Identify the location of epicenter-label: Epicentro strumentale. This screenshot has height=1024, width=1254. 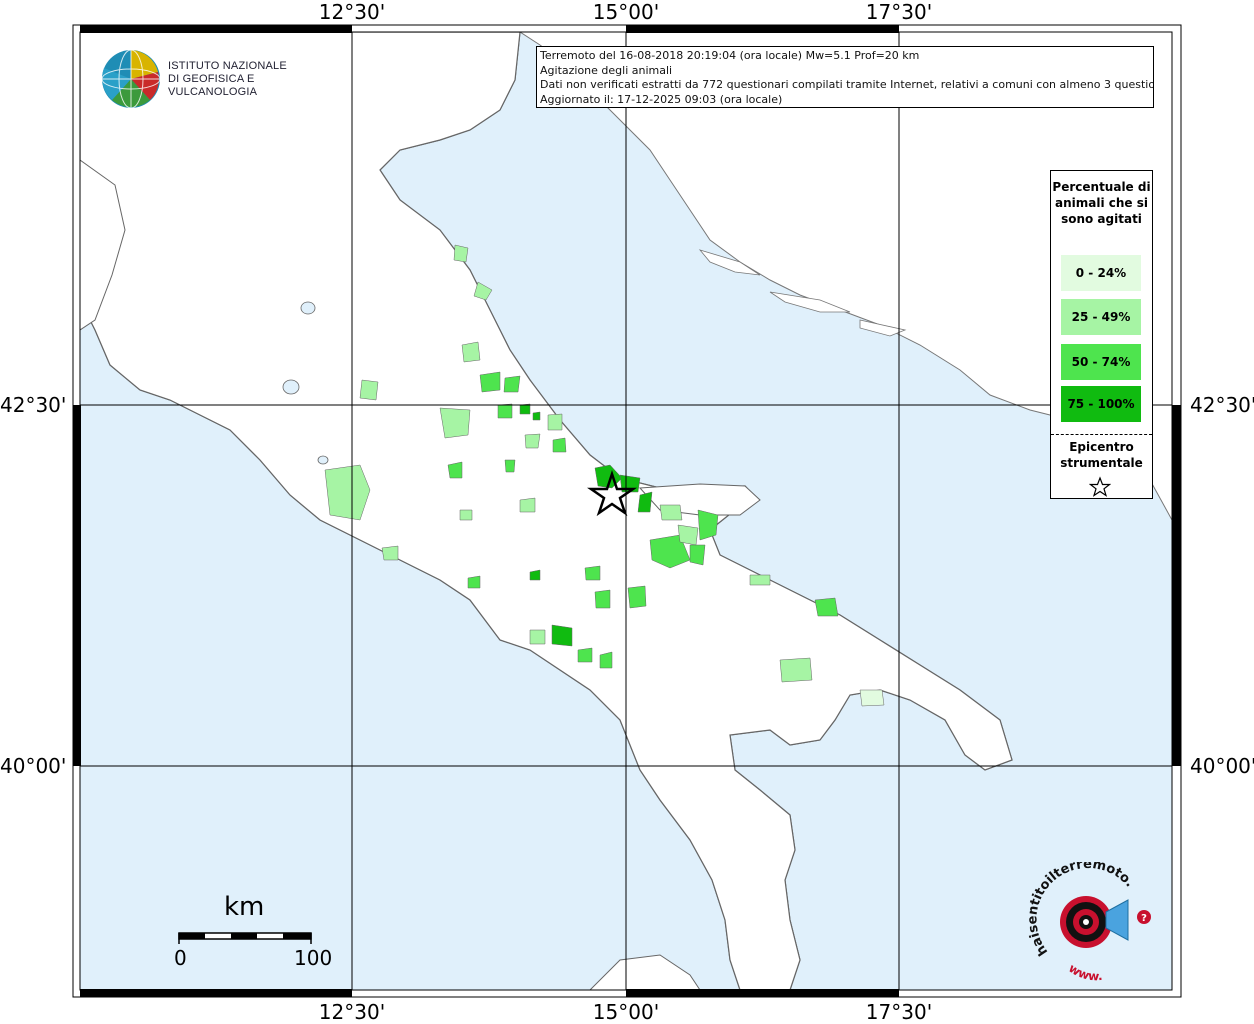
(1101, 455).